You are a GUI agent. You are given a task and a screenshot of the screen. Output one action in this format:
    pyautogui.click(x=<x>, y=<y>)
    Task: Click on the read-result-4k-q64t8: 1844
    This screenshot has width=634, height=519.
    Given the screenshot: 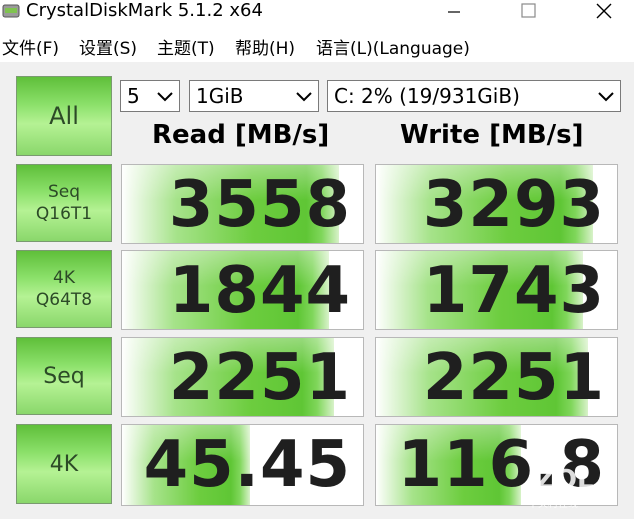 What is the action you would take?
    pyautogui.click(x=242, y=290)
    